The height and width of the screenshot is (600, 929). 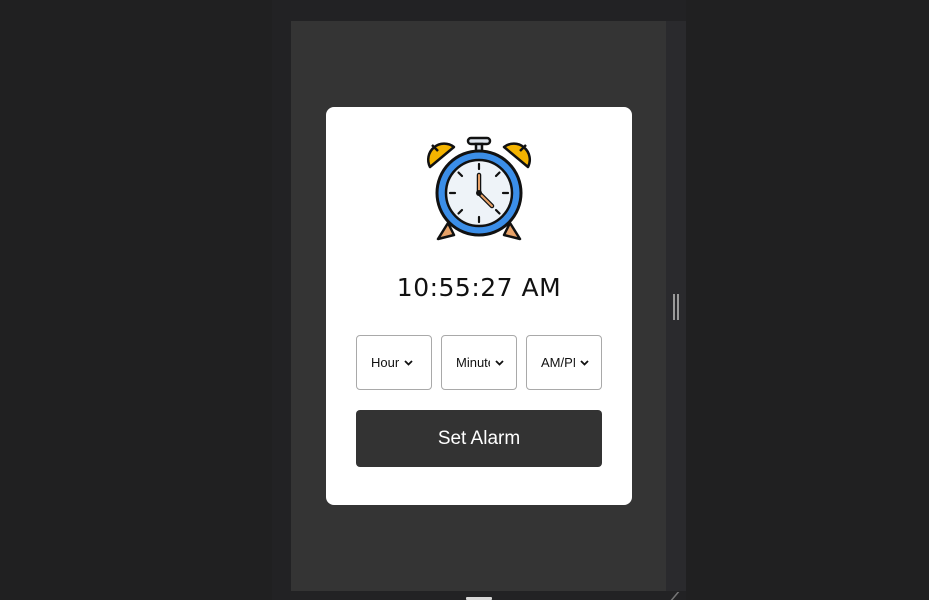 I want to click on hour-select-value: Hour, so click(x=385, y=362).